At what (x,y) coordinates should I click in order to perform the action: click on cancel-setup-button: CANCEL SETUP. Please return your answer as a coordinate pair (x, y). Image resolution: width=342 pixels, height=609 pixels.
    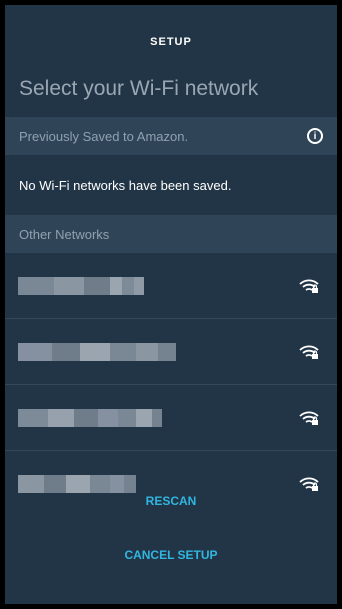
    Looking at the image, I should click on (171, 555).